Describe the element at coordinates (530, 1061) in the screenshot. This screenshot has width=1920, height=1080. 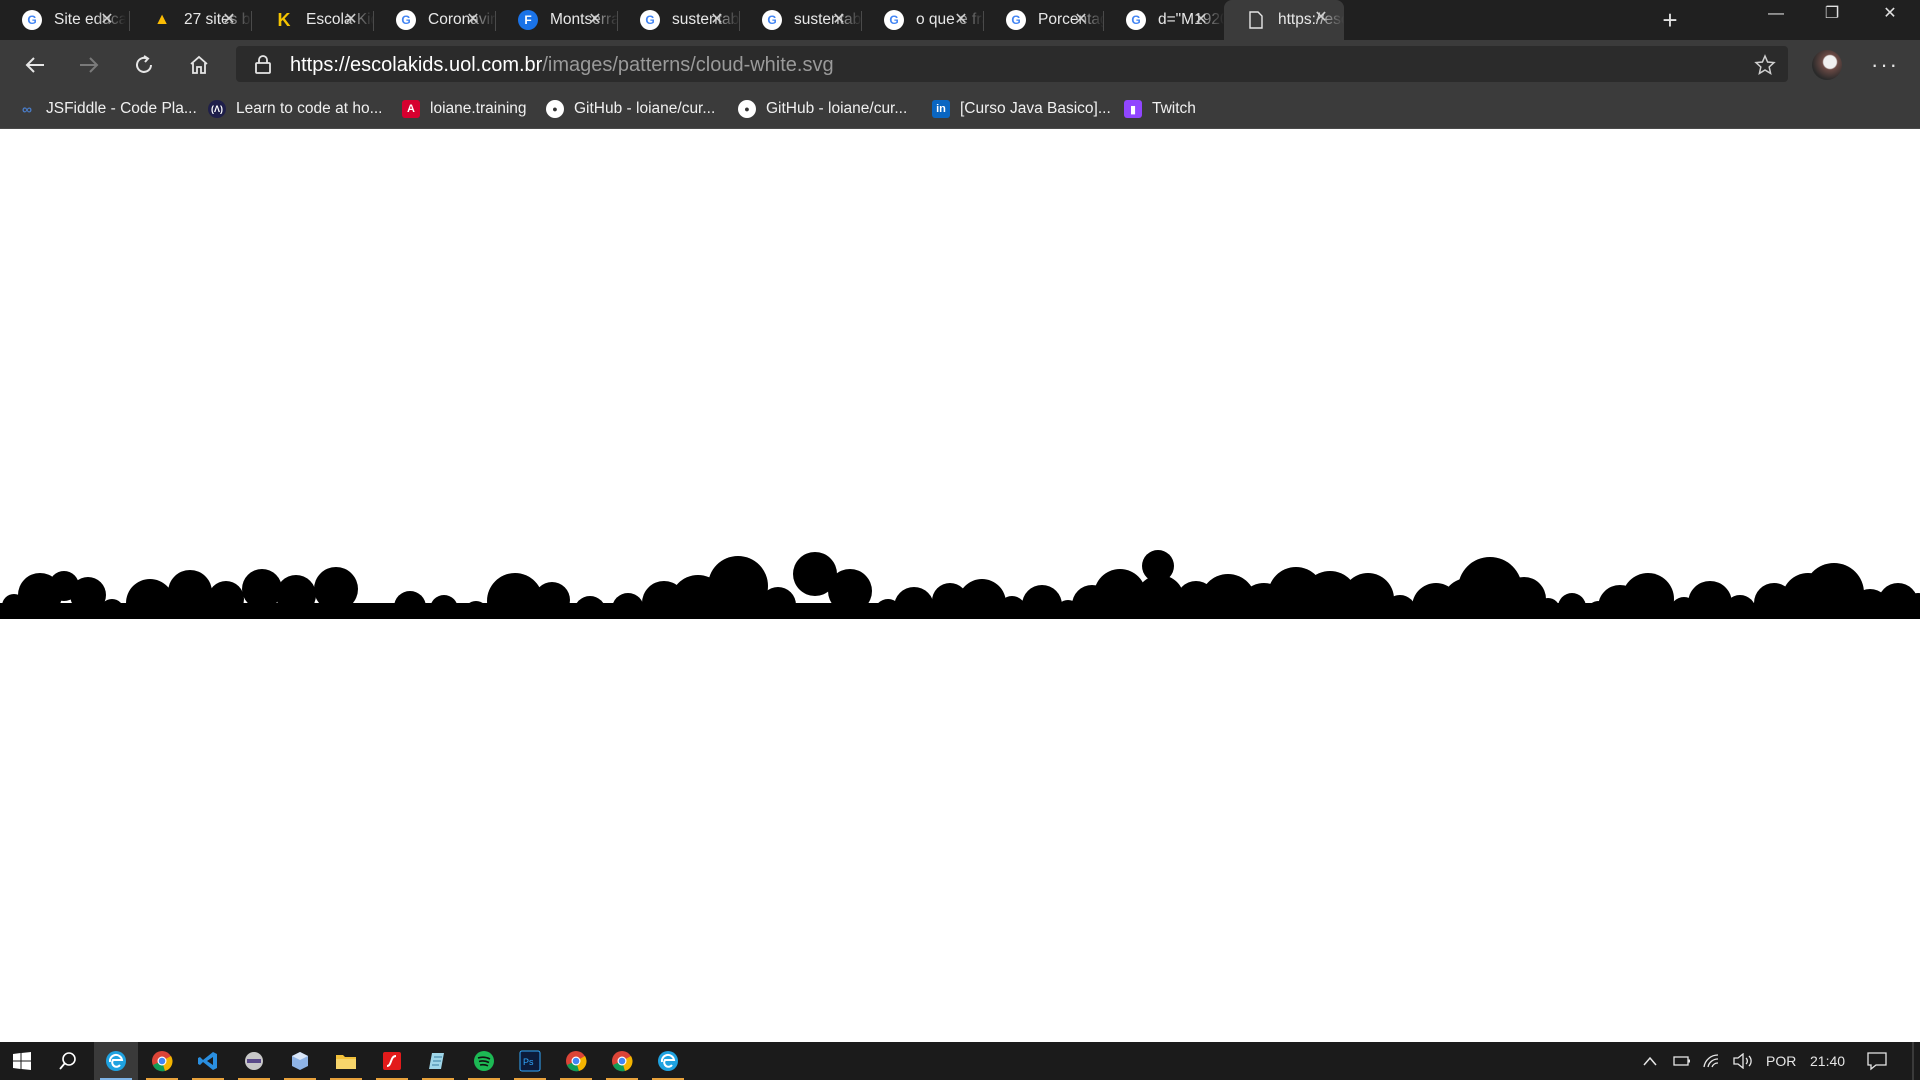
I see `photoshop-taskbar-button: Ps` at that location.